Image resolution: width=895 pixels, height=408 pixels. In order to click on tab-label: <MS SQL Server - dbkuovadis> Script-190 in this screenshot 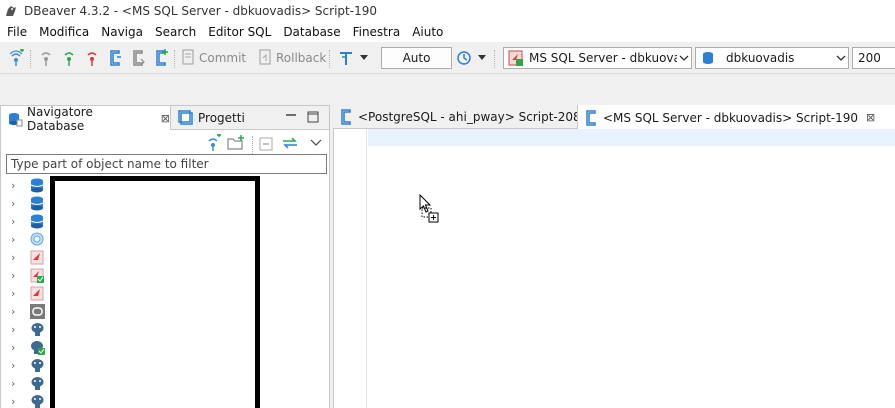, I will do `click(731, 117)`.